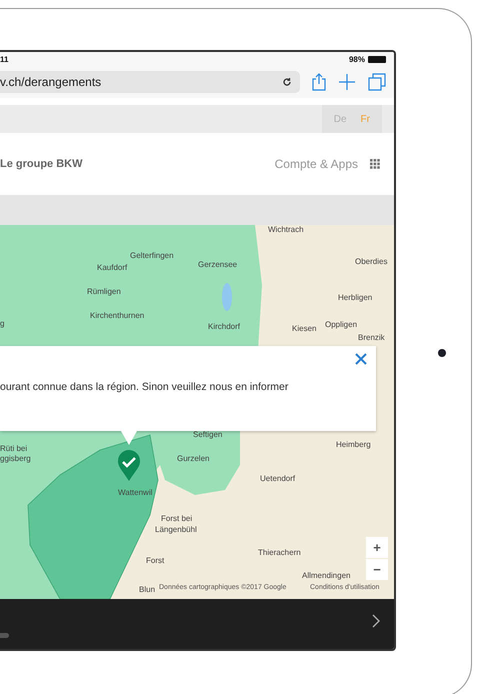 This screenshot has width=481, height=694. I want to click on place-label: Blun, so click(147, 590).